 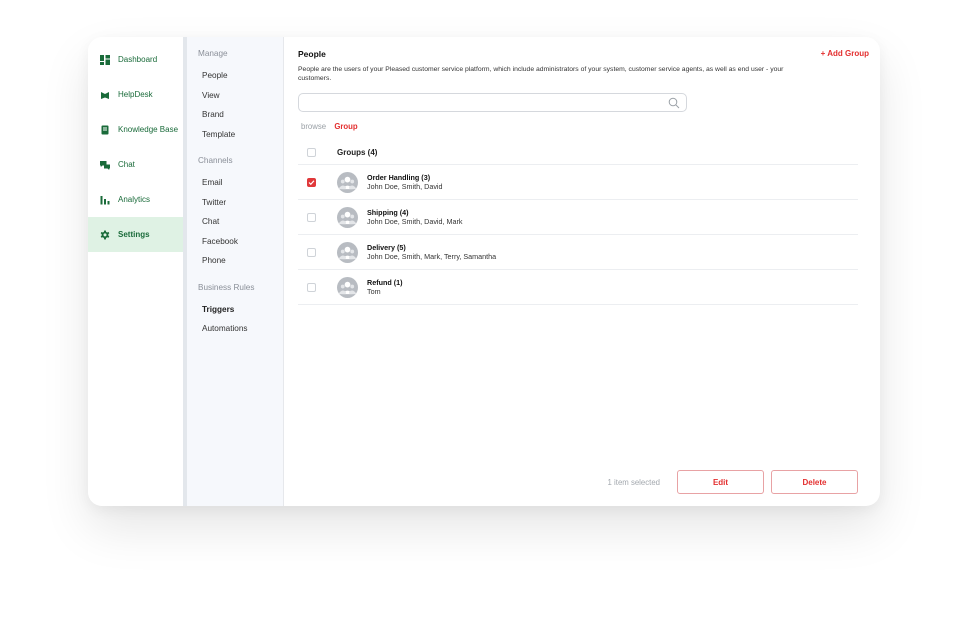 What do you see at coordinates (235, 261) in the screenshot?
I see `submenu-item-phone: Phone` at bounding box center [235, 261].